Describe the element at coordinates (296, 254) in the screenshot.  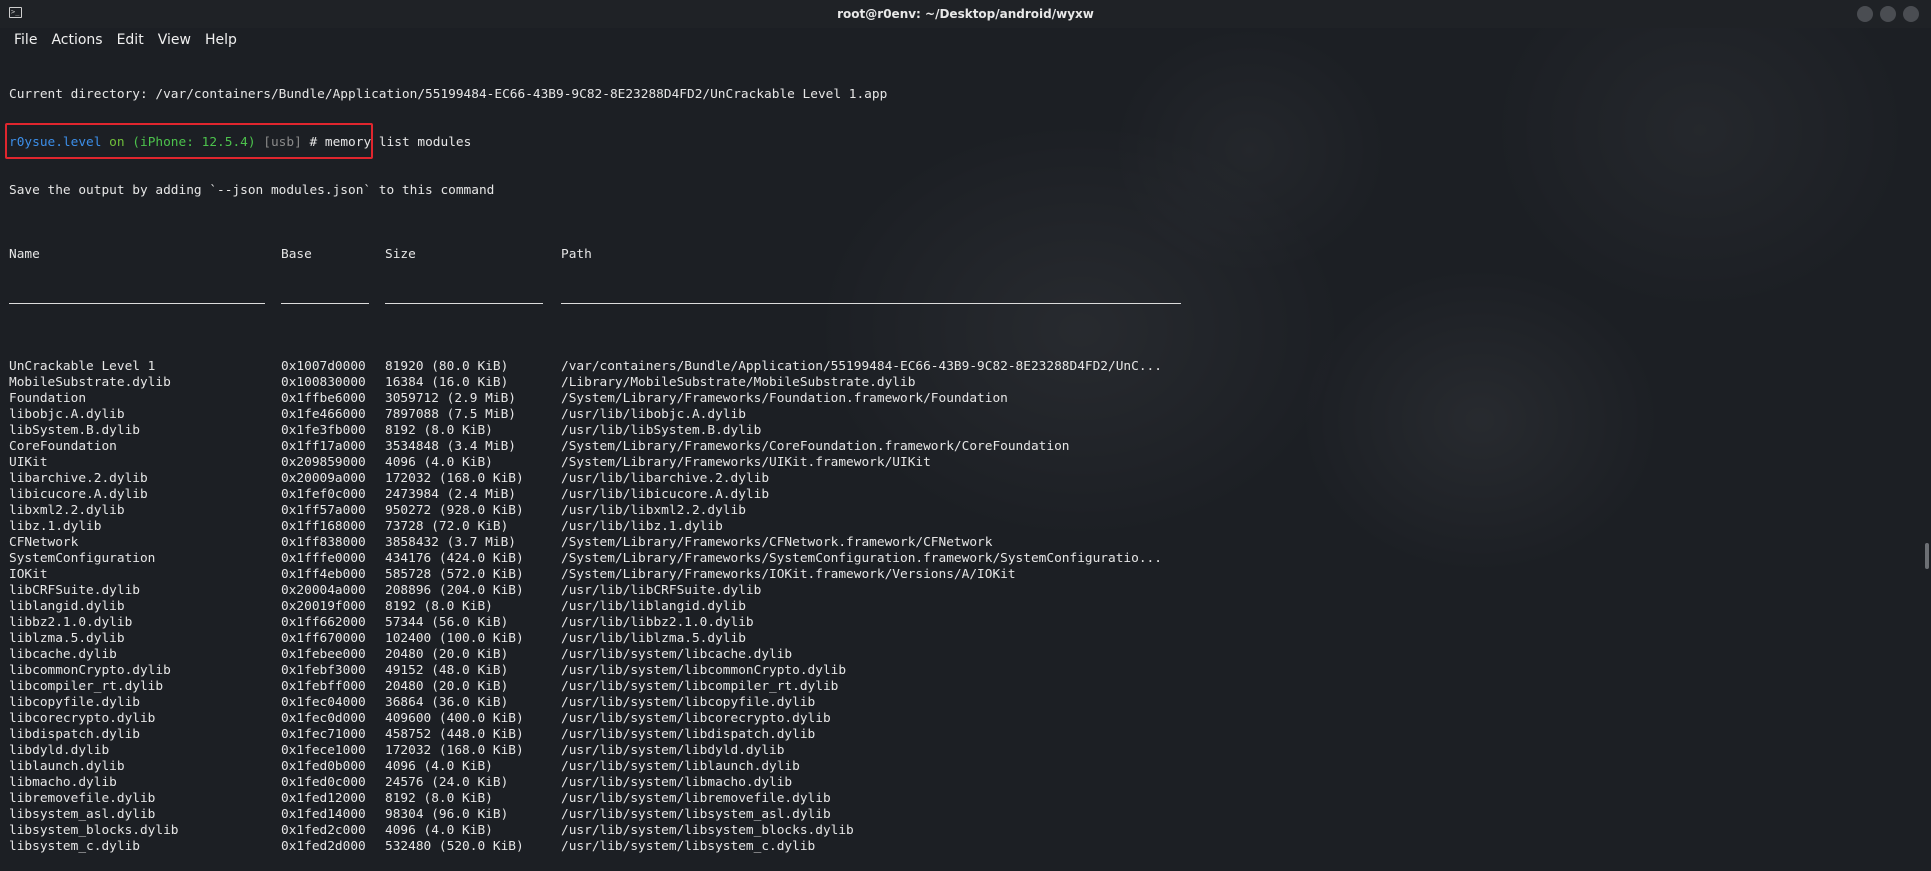
I see `header-base: Base` at that location.